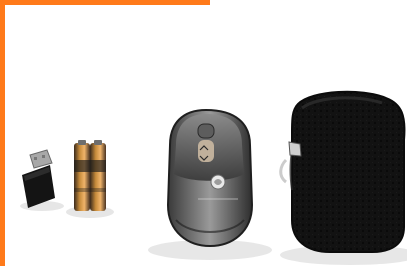 This screenshot has width=407, height=266. I want to click on aa-batteries, so click(90, 175).